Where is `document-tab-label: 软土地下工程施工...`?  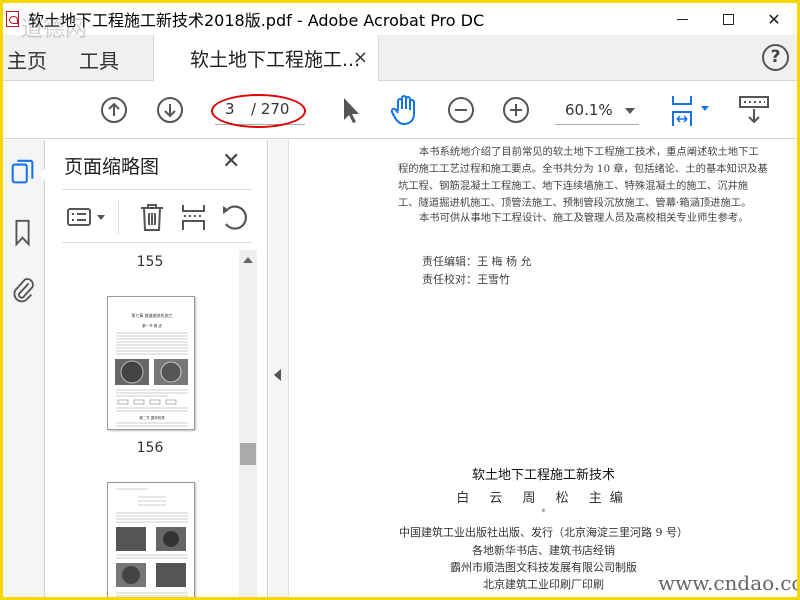 document-tab-label: 软土地下工程施工... is located at coordinates (275, 59).